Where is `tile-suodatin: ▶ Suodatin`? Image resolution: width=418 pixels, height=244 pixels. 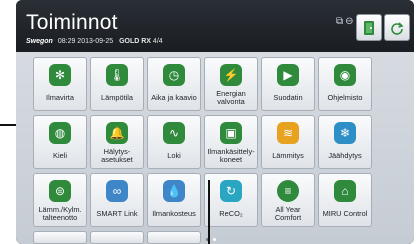
tile-suodatin: ▶ Suodatin is located at coordinates (288, 84).